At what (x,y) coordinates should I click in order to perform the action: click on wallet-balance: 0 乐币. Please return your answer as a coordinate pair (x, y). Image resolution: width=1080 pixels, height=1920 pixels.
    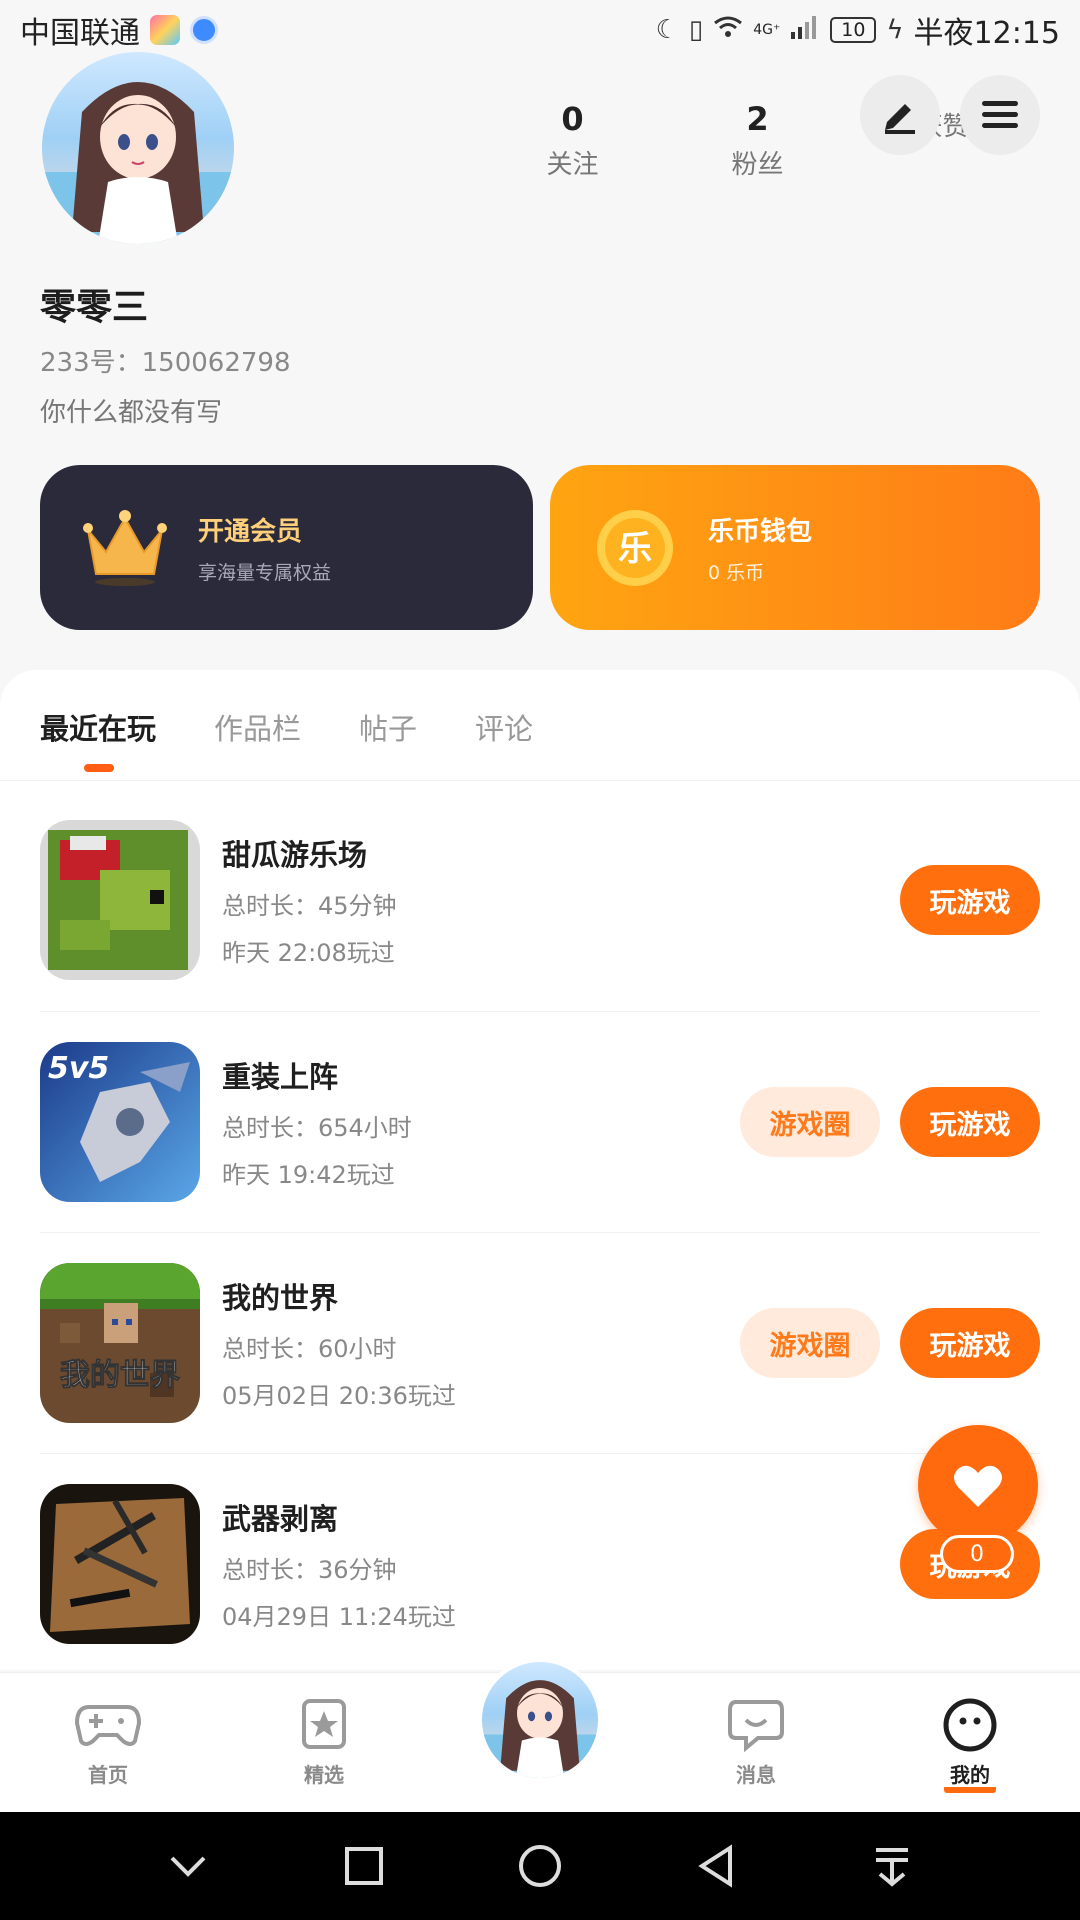
    Looking at the image, I should click on (736, 572).